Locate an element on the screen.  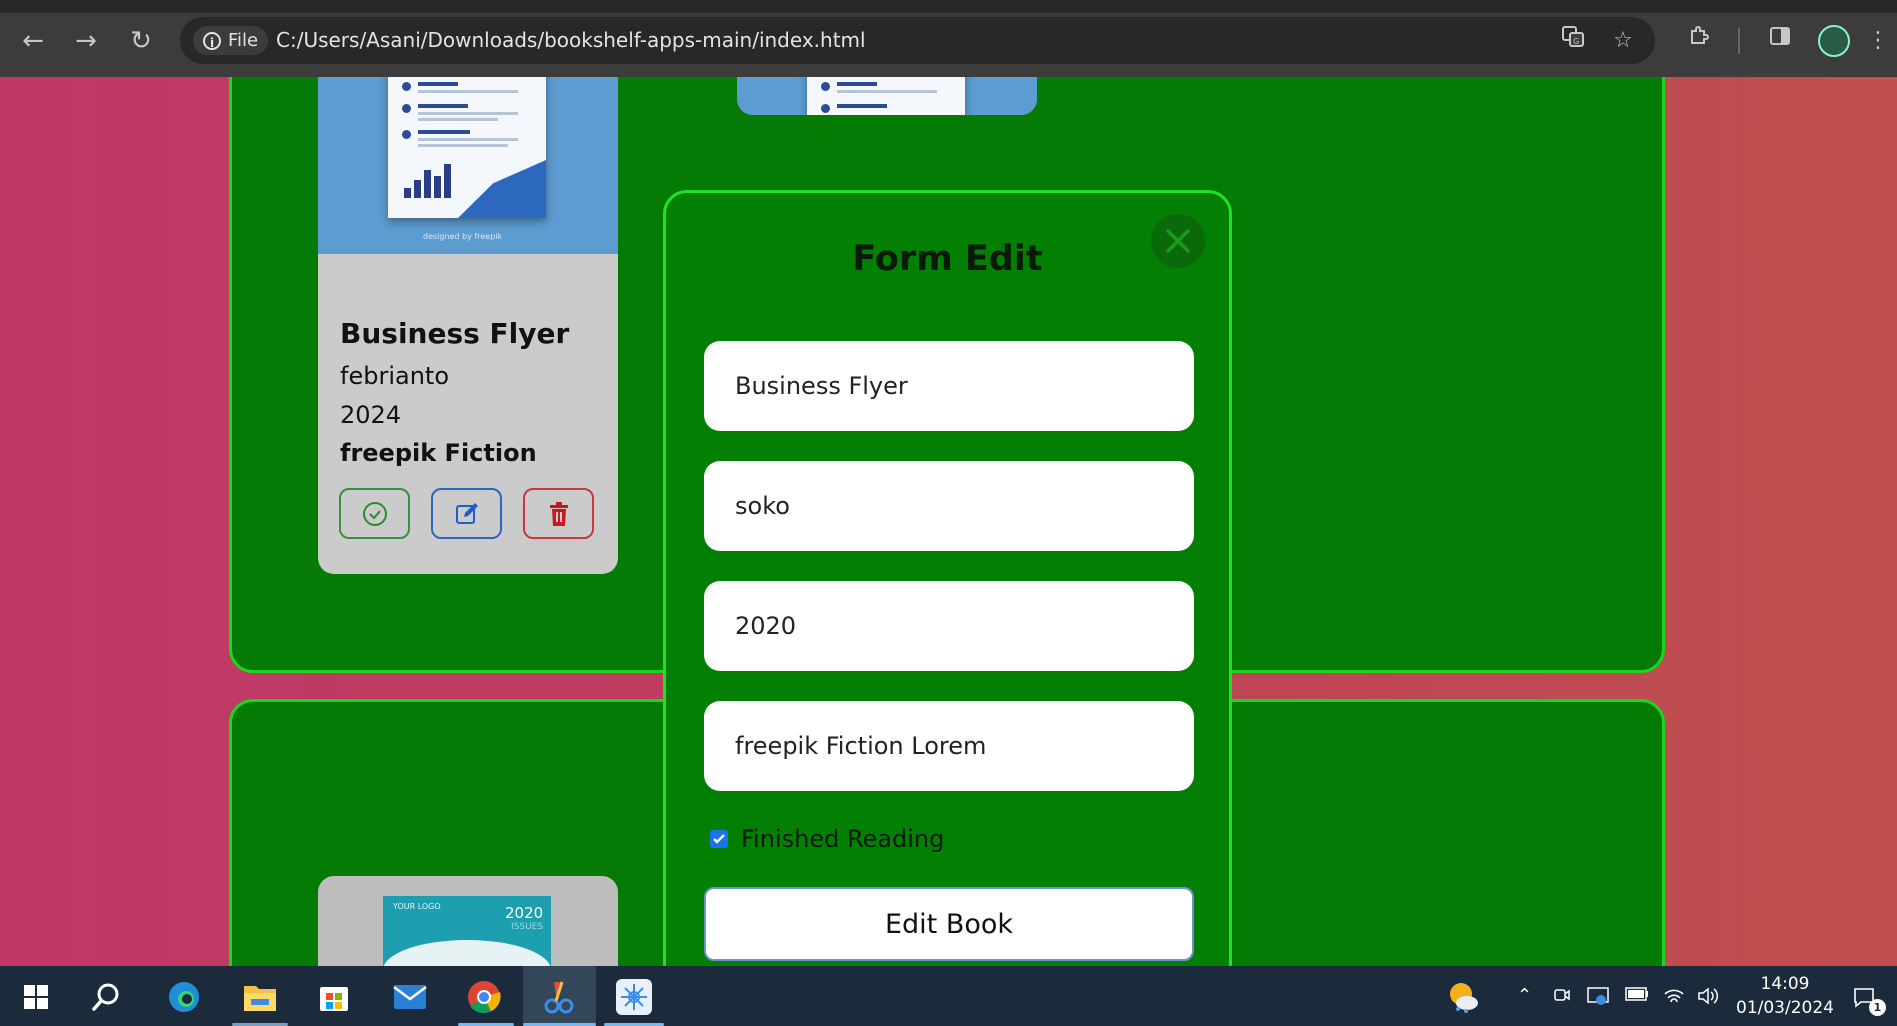
translate-icon: G is located at coordinates (1573, 41).